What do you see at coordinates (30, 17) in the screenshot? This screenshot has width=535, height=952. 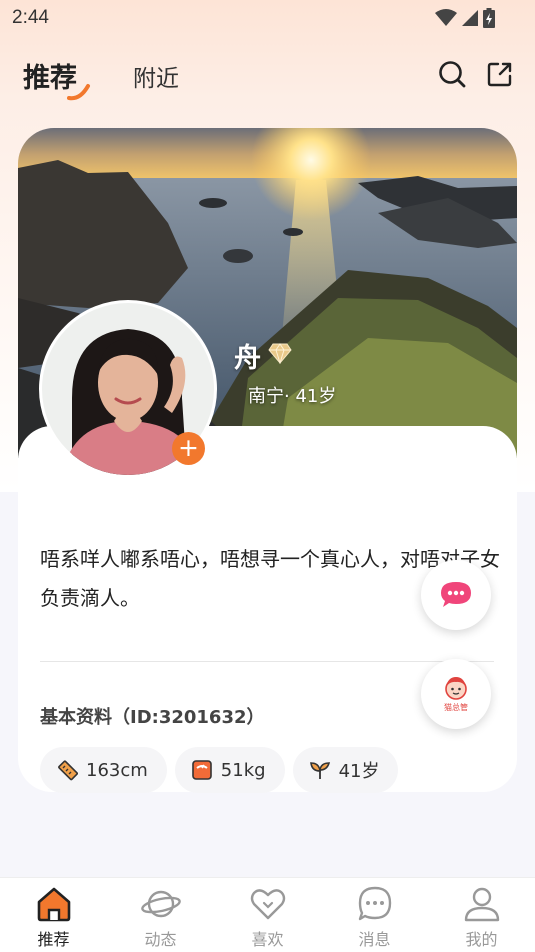 I see `status-time: 2:44` at bounding box center [30, 17].